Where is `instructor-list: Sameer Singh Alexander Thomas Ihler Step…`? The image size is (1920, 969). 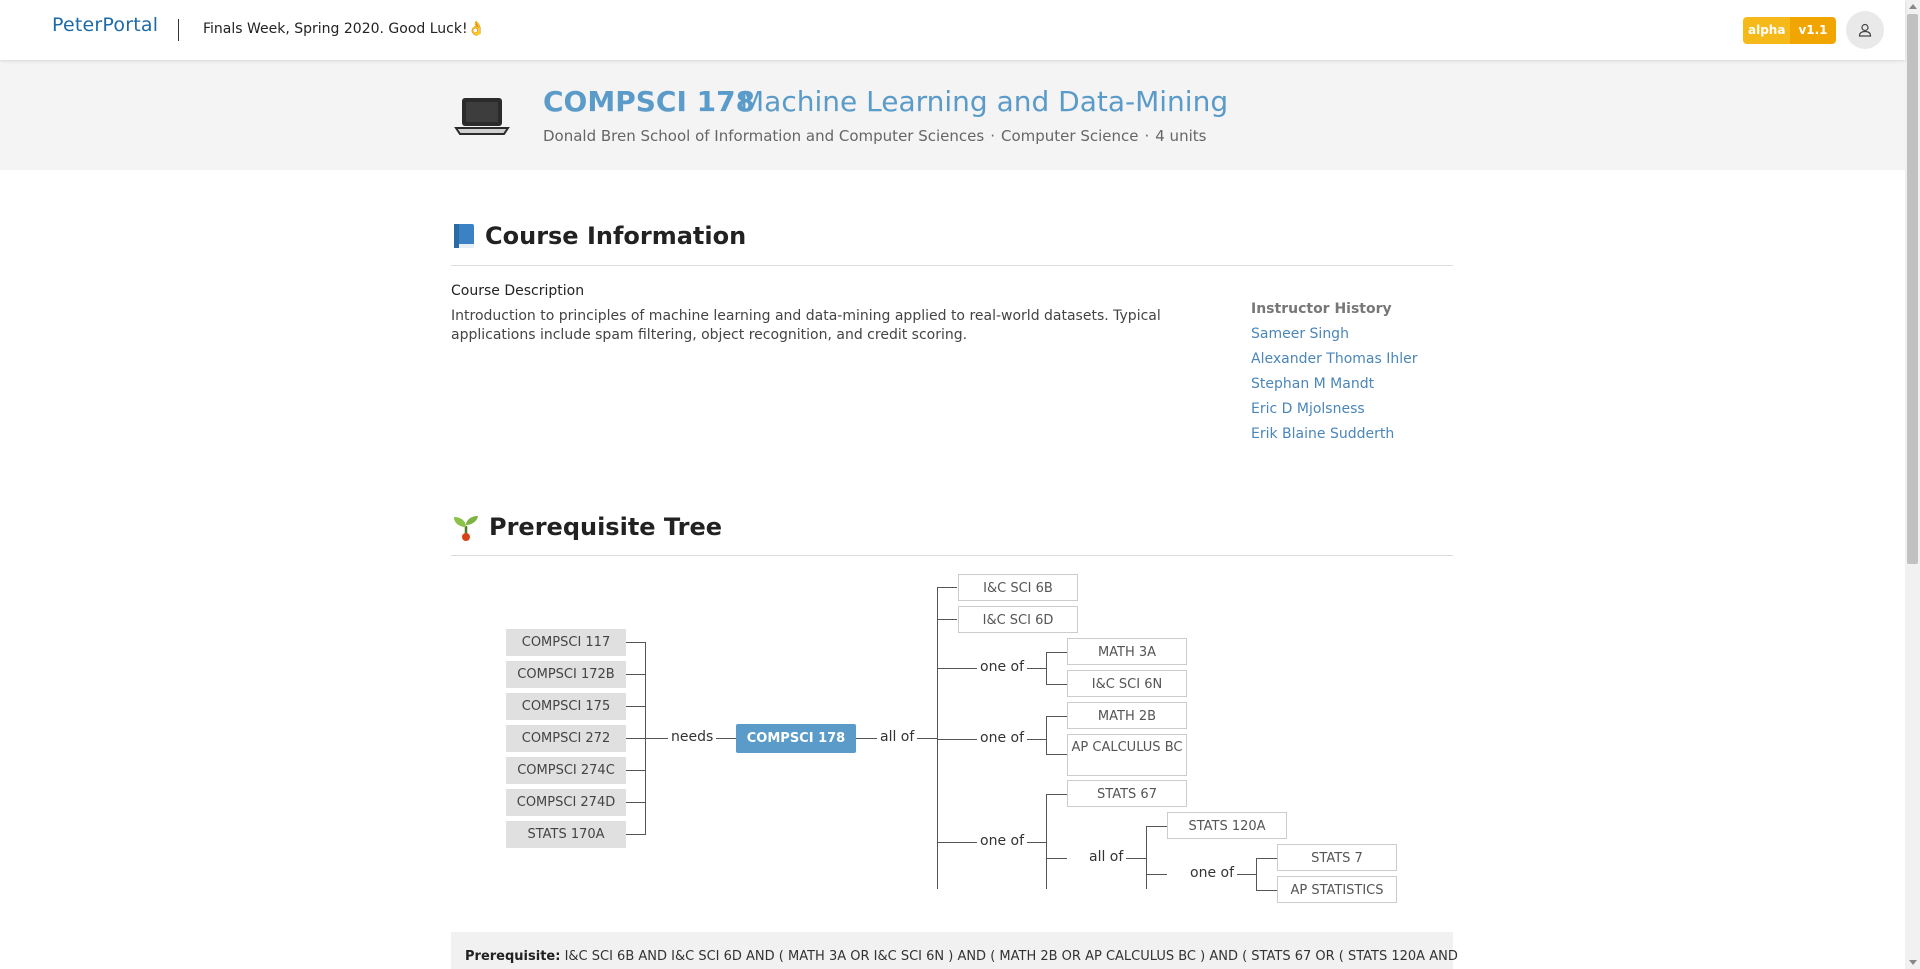 instructor-list: Sameer Singh Alexander Thomas Ihler Step… is located at coordinates (1334, 387).